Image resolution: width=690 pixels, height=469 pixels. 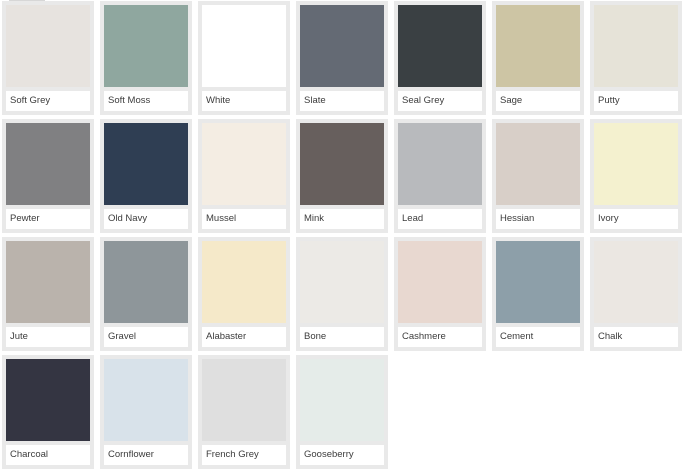 I want to click on color-swatch-tile: Ivory, so click(x=636, y=176).